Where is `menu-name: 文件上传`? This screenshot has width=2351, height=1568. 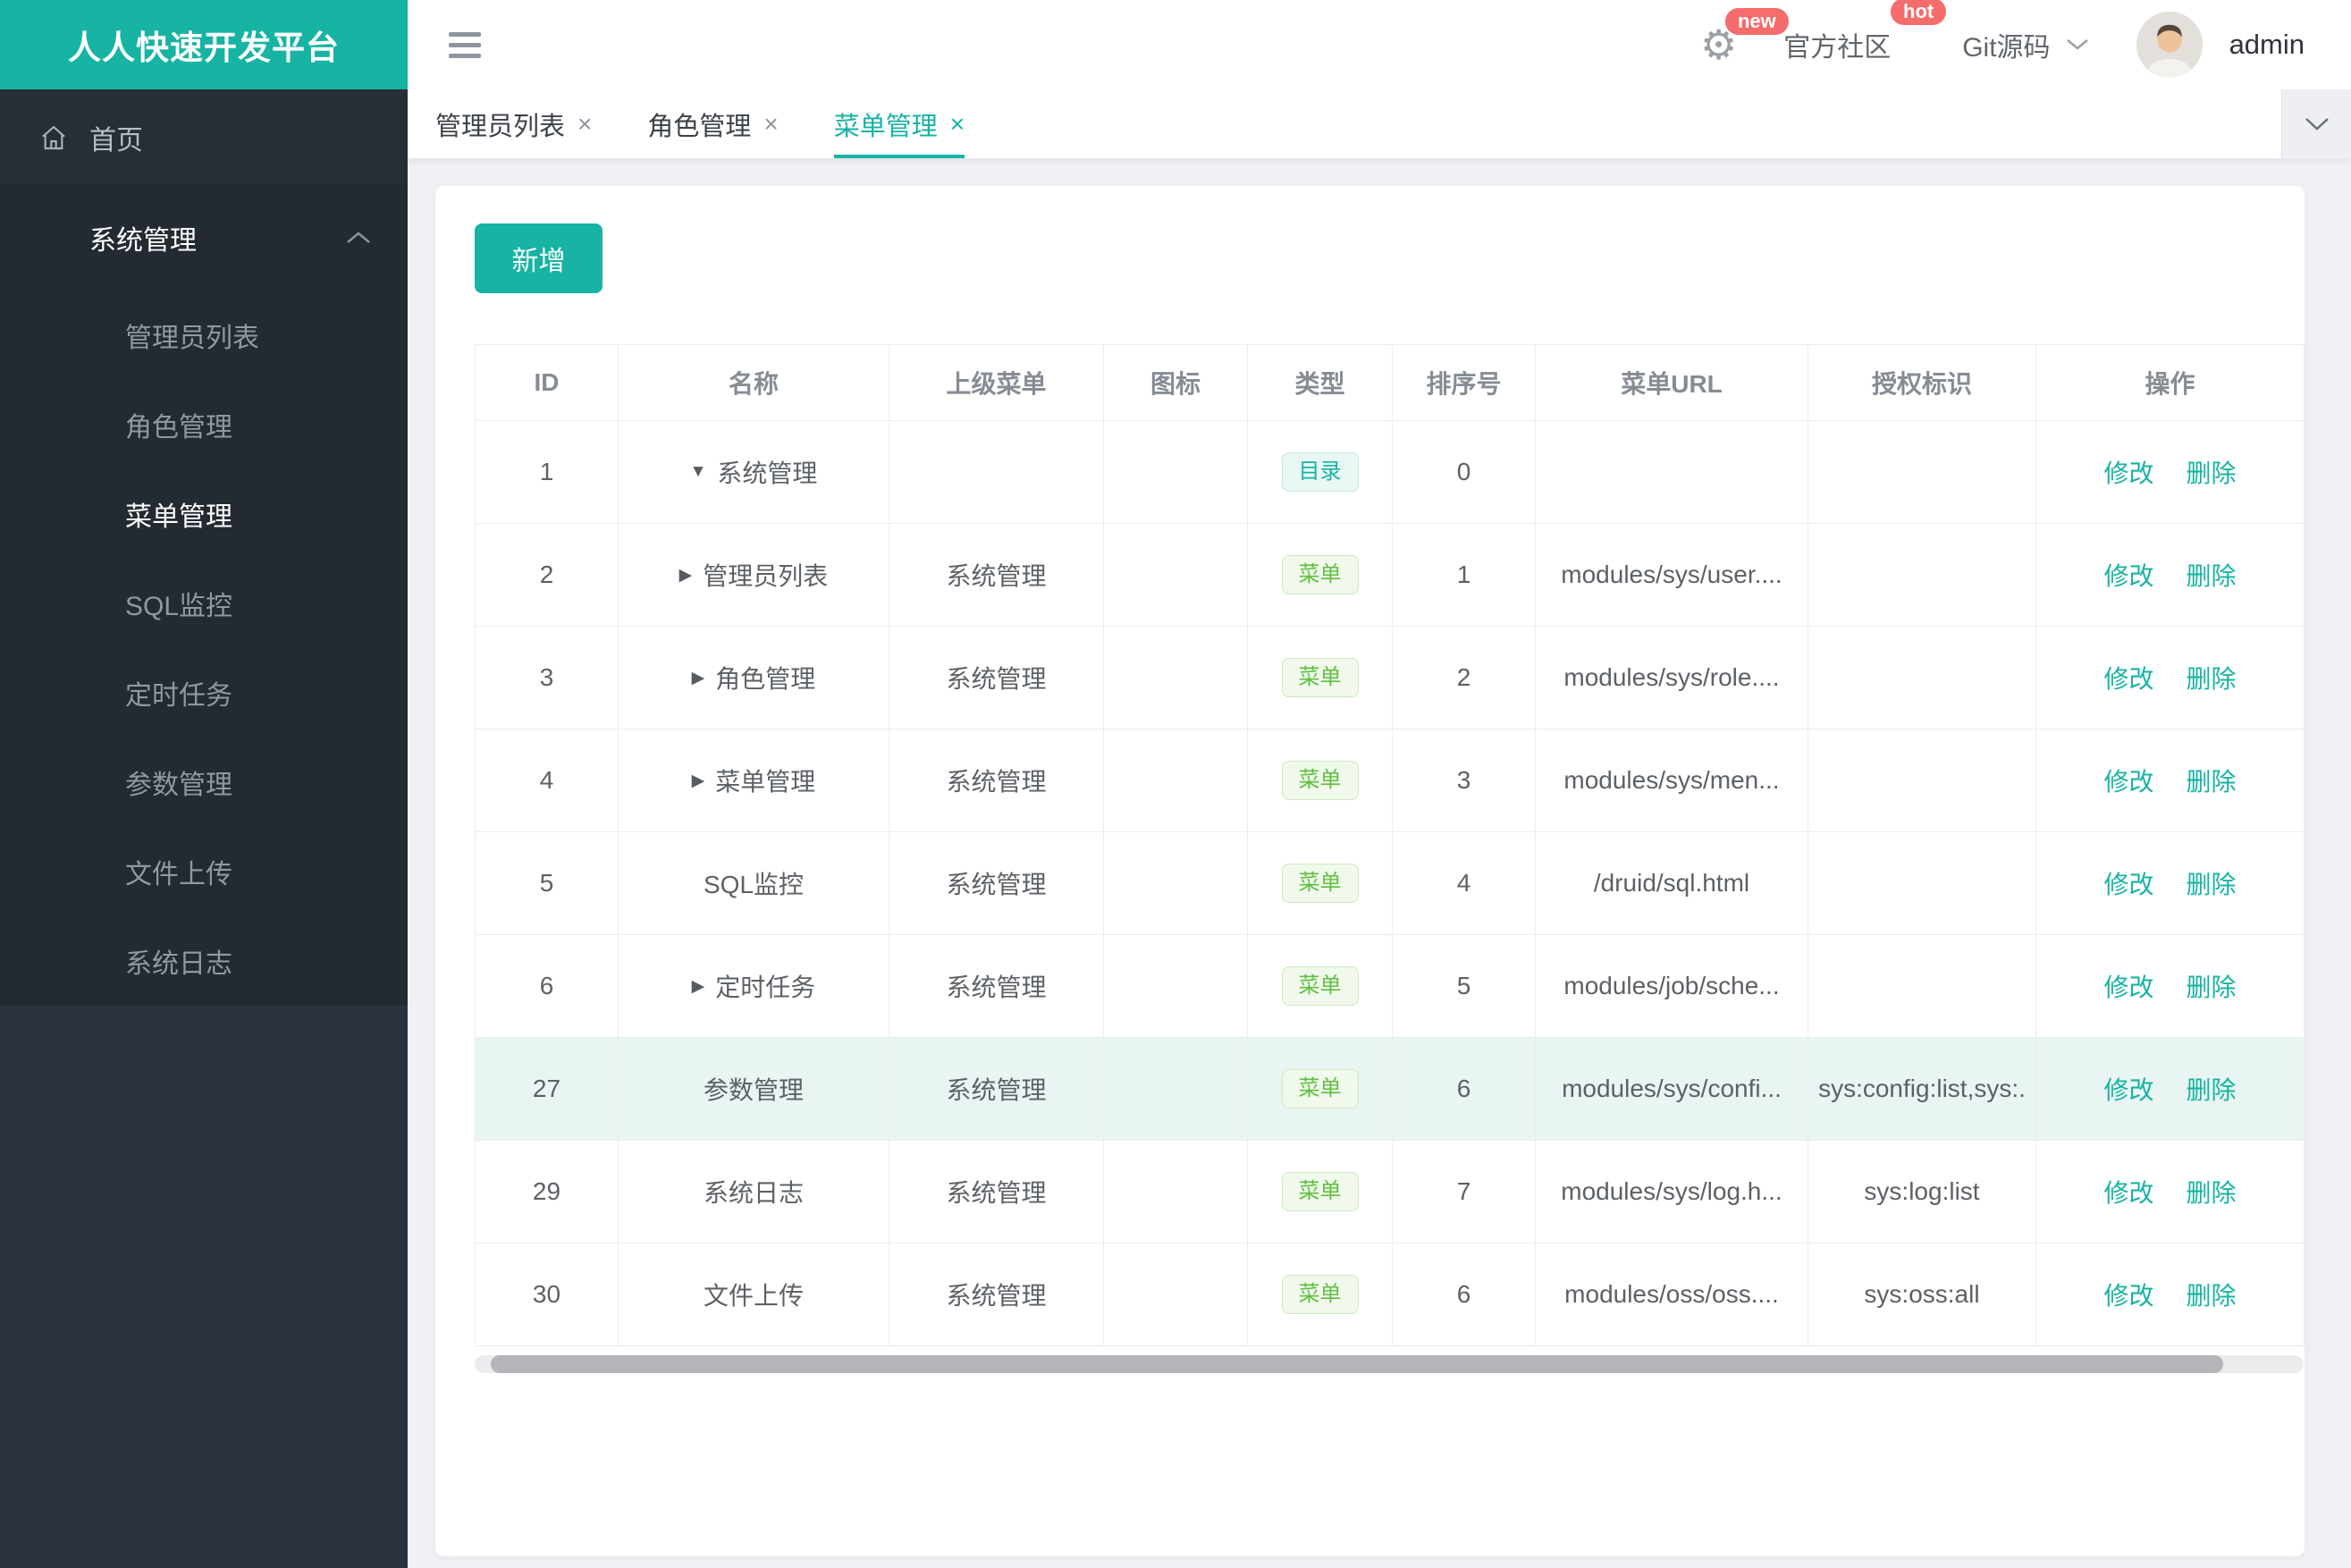
menu-name: 文件上传 is located at coordinates (753, 1296).